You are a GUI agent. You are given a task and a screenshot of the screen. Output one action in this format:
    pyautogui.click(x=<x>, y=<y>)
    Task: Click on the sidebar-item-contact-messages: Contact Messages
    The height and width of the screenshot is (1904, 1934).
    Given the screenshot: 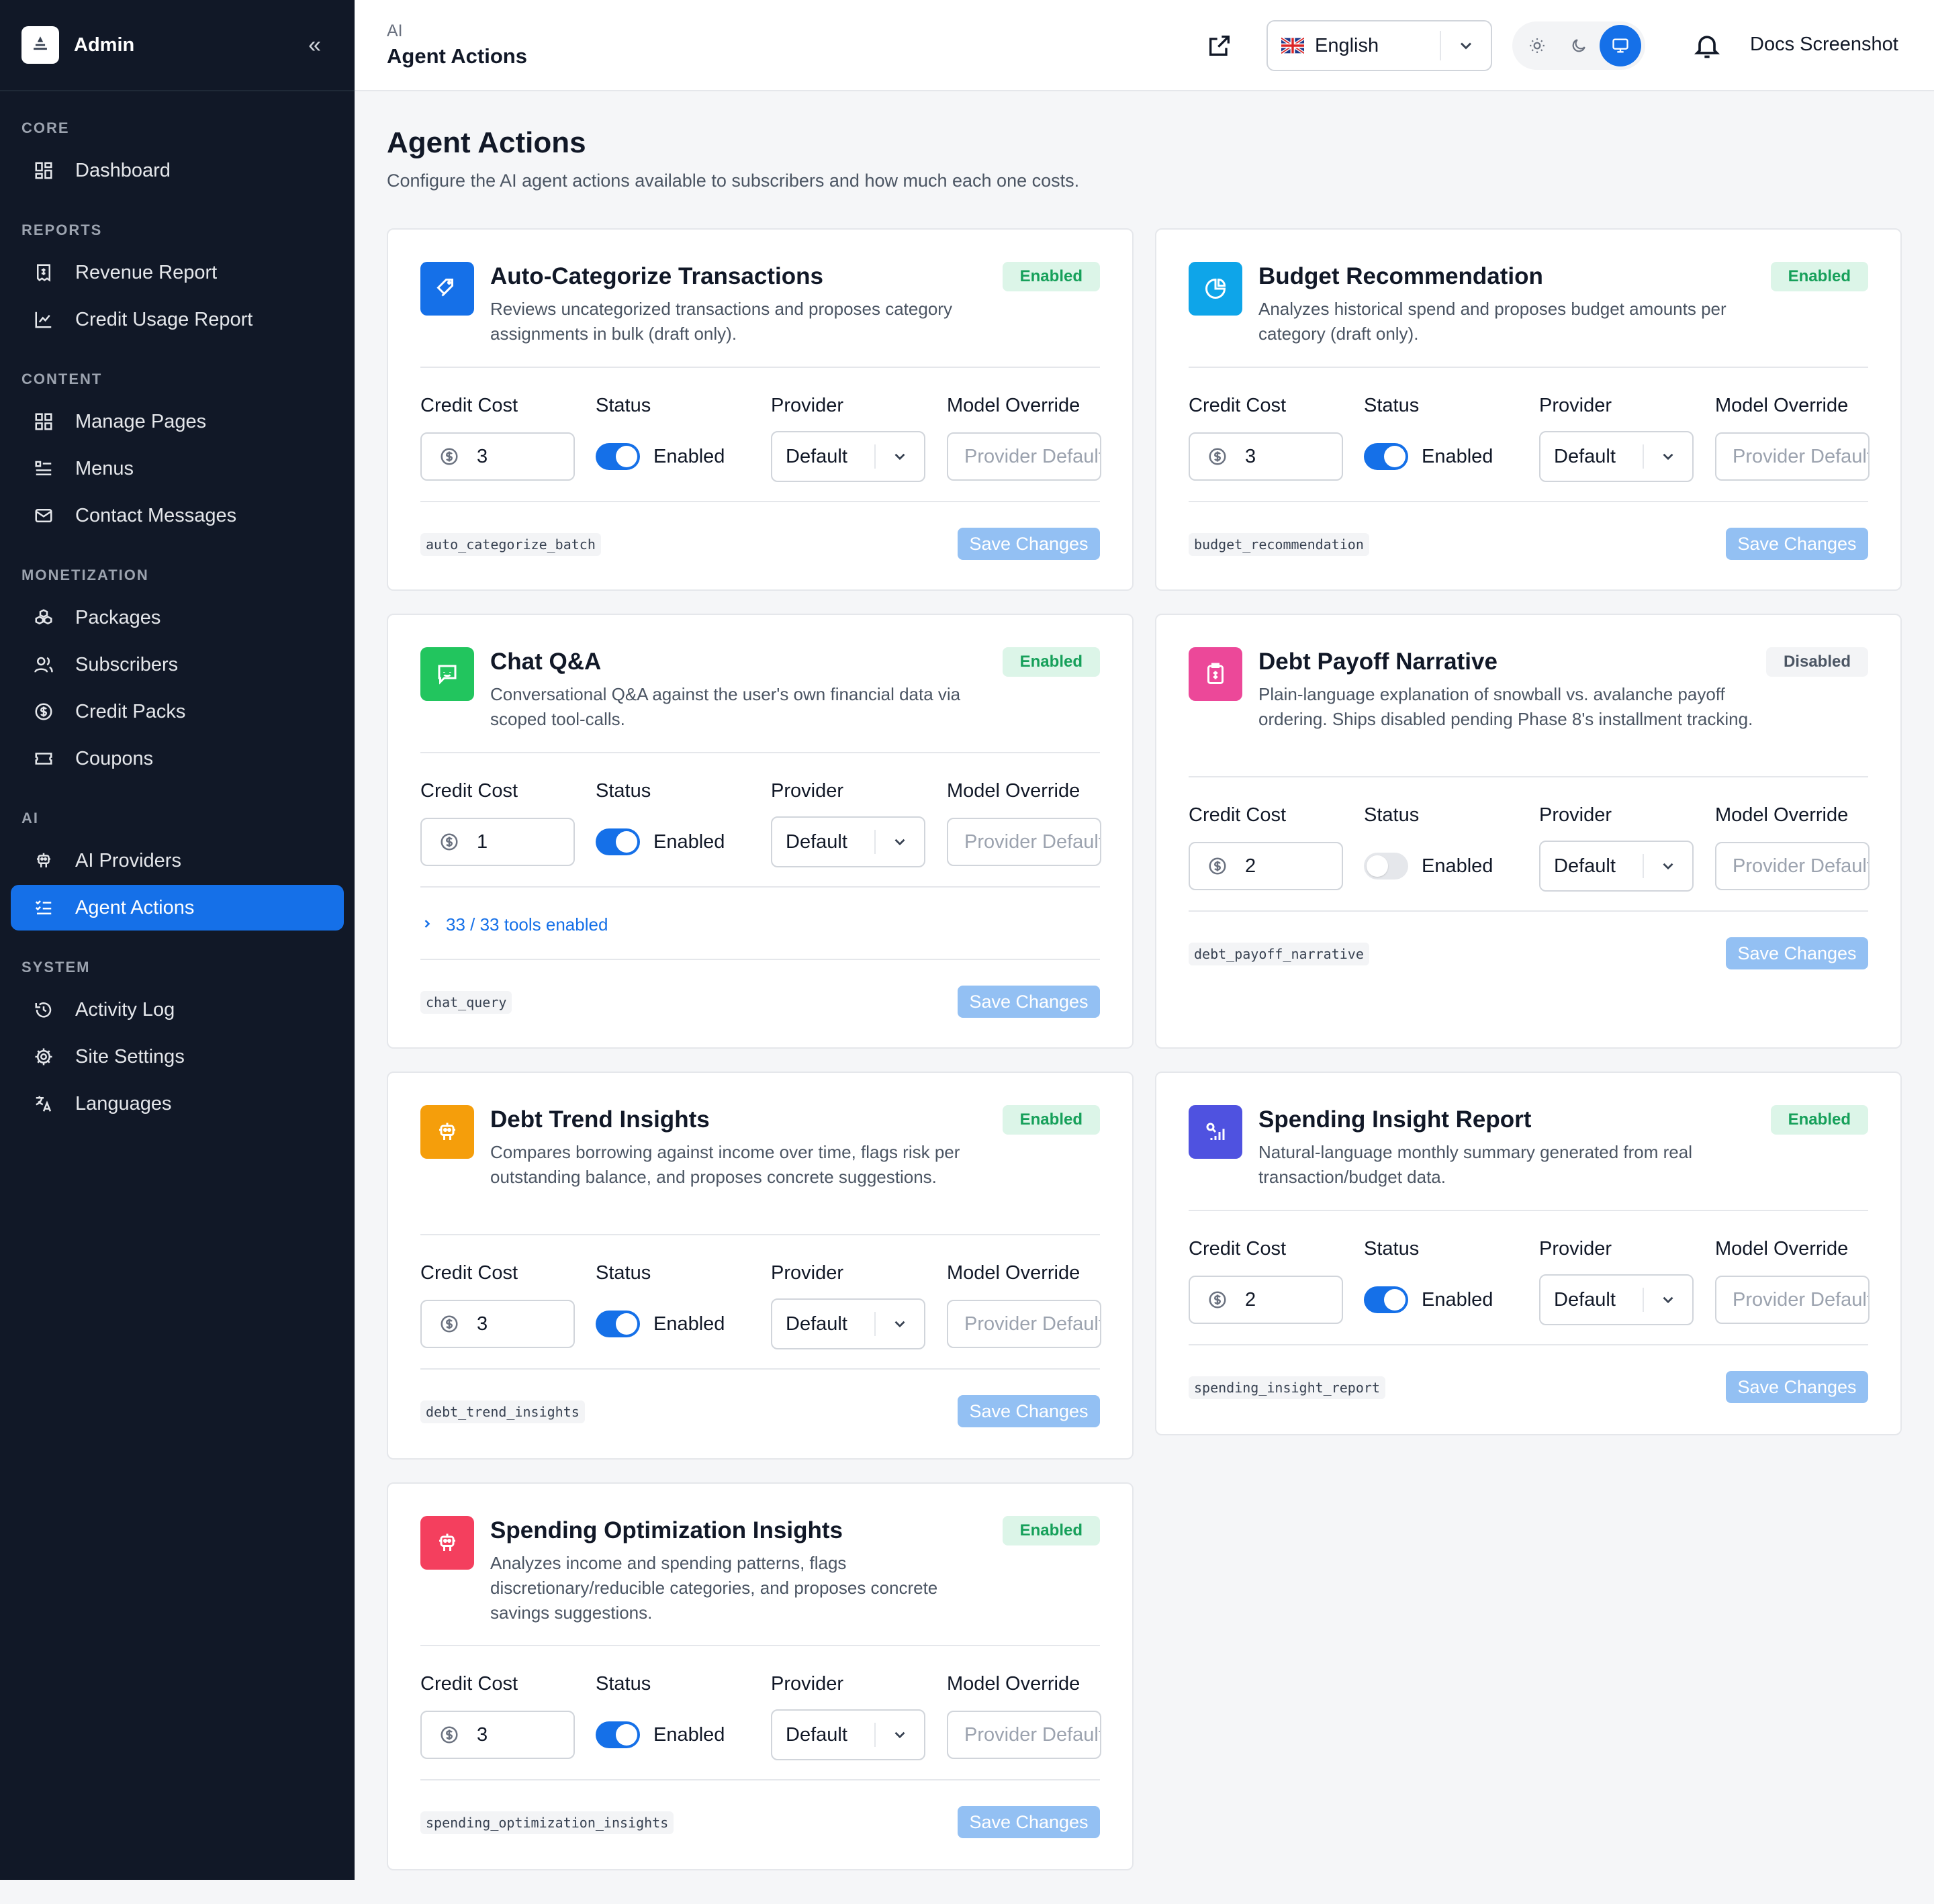 What is the action you would take?
    pyautogui.click(x=177, y=515)
    